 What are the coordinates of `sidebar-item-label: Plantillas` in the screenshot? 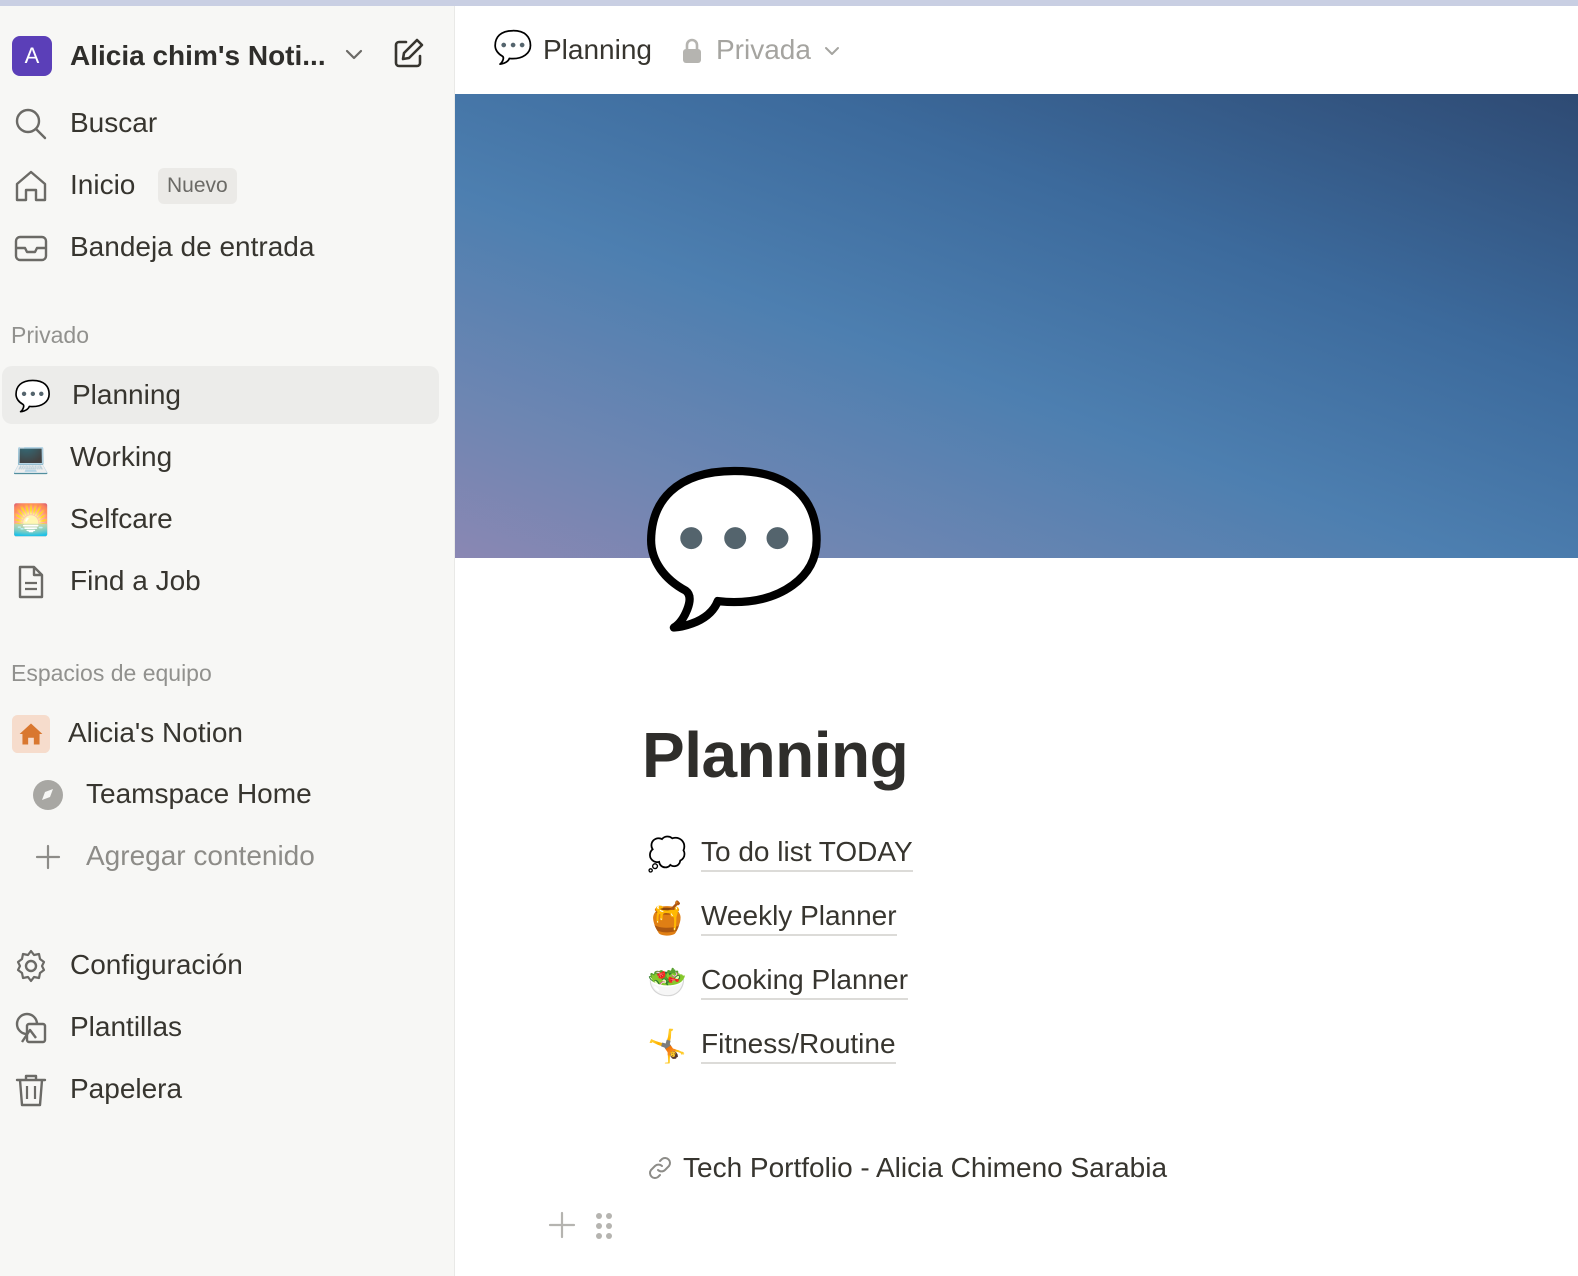 It's located at (126, 1026).